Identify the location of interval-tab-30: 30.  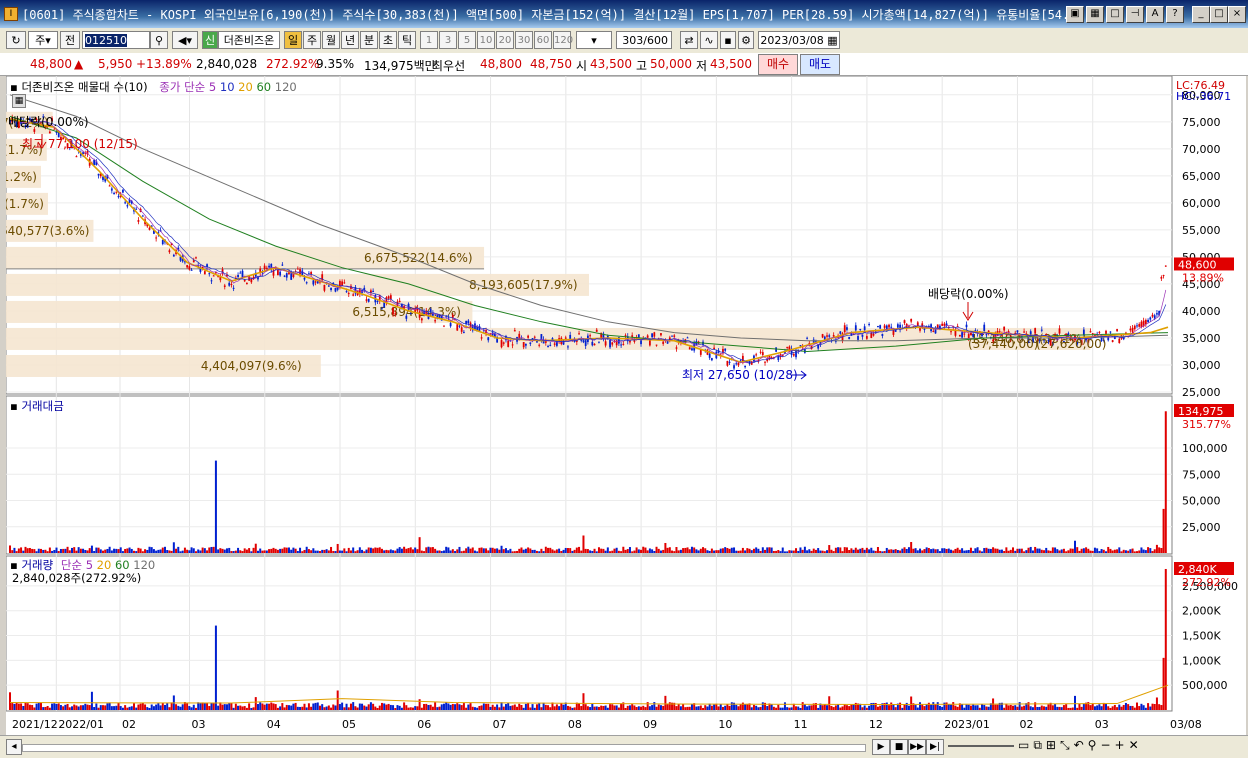
(524, 40).